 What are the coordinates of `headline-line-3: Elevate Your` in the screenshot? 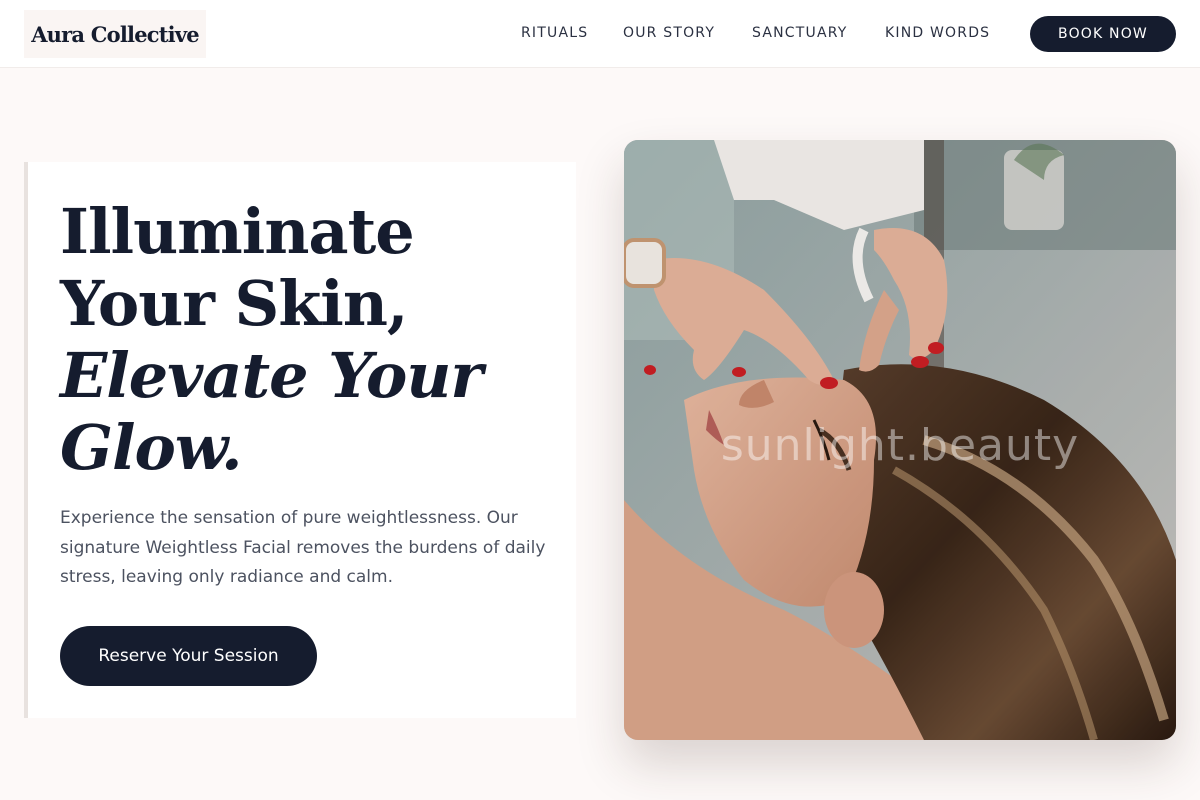 It's located at (271, 375).